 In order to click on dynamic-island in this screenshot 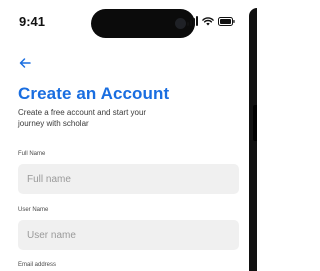, I will do `click(143, 23)`.